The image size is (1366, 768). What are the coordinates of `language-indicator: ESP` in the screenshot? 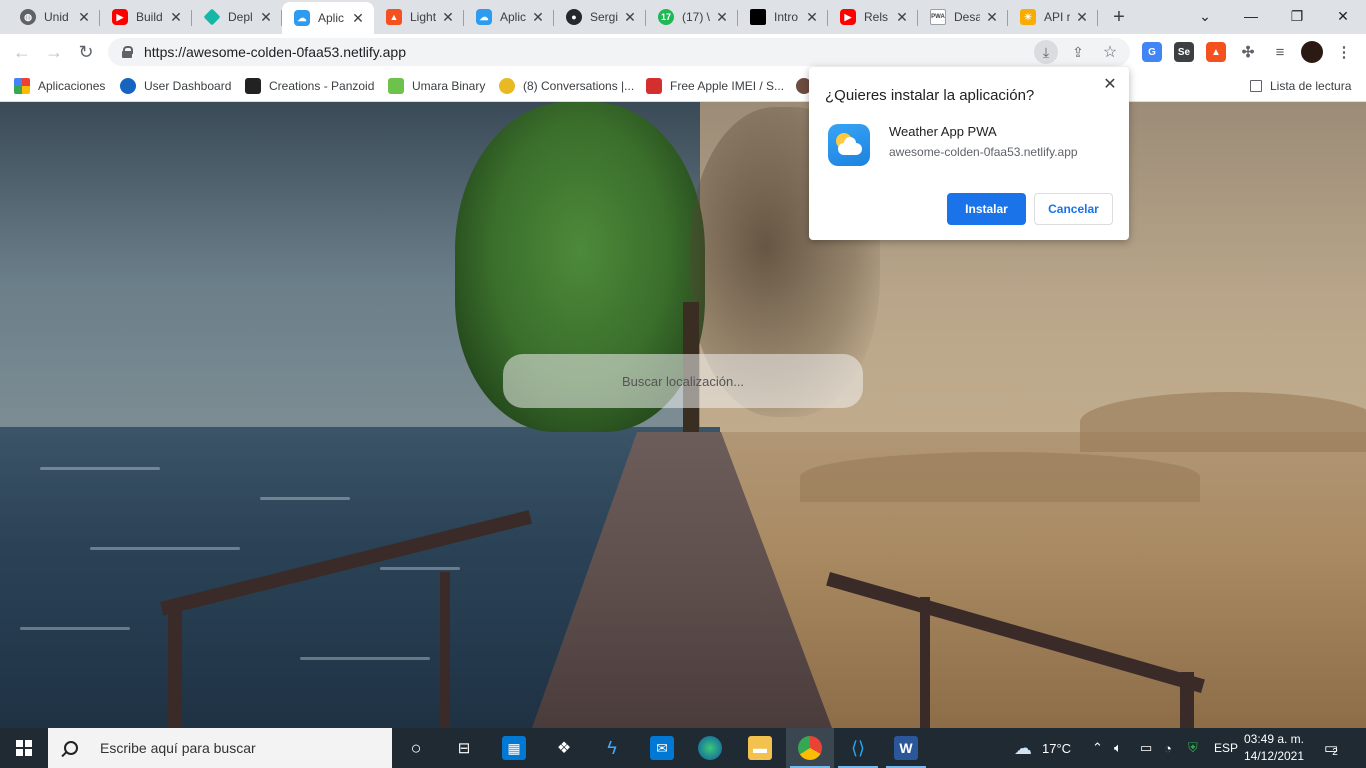 It's located at (1226, 748).